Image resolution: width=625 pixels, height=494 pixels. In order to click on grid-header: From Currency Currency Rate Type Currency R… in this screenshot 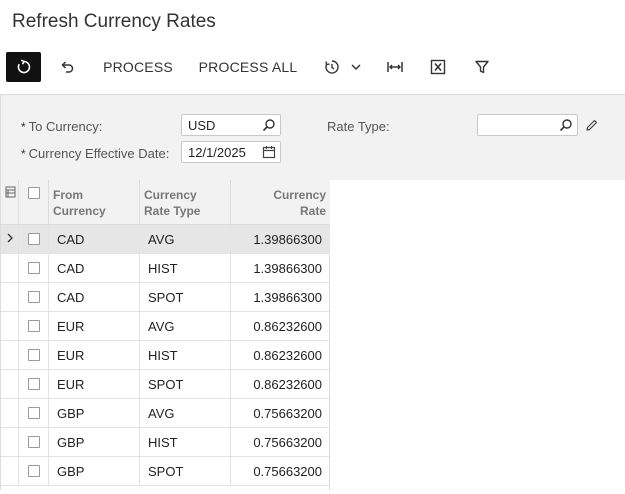, I will do `click(165, 202)`.